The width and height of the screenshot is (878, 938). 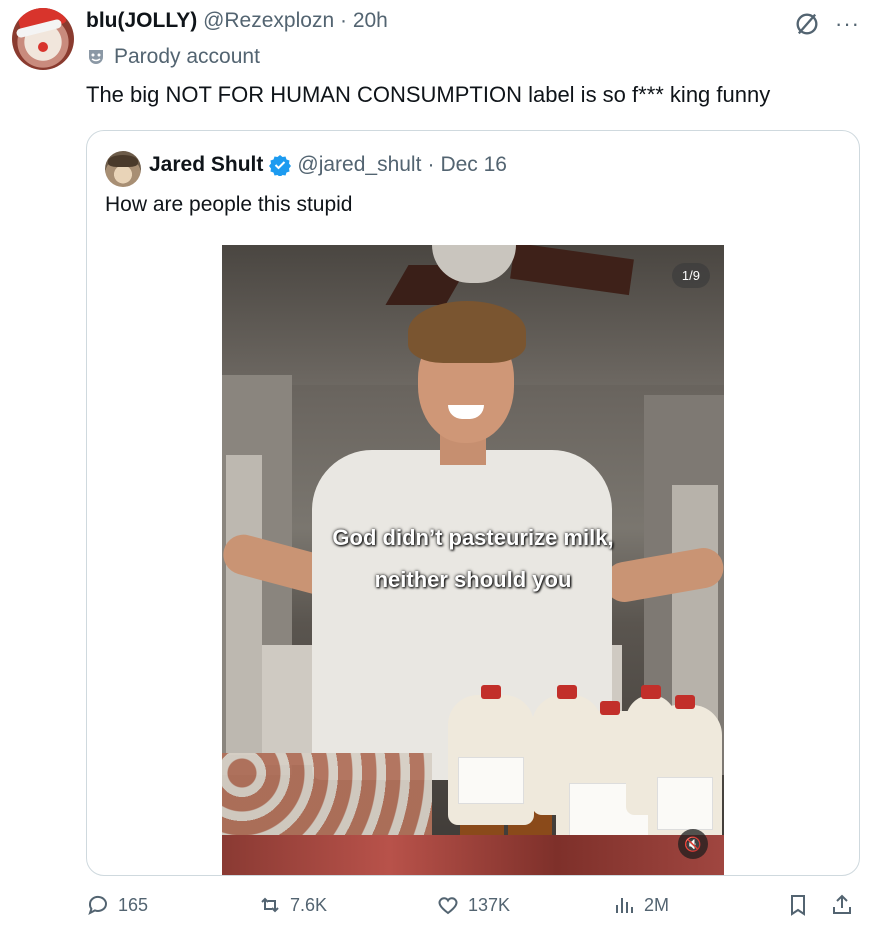 What do you see at coordinates (229, 204) in the screenshot?
I see `quoted-text: How are people this stupid` at bounding box center [229, 204].